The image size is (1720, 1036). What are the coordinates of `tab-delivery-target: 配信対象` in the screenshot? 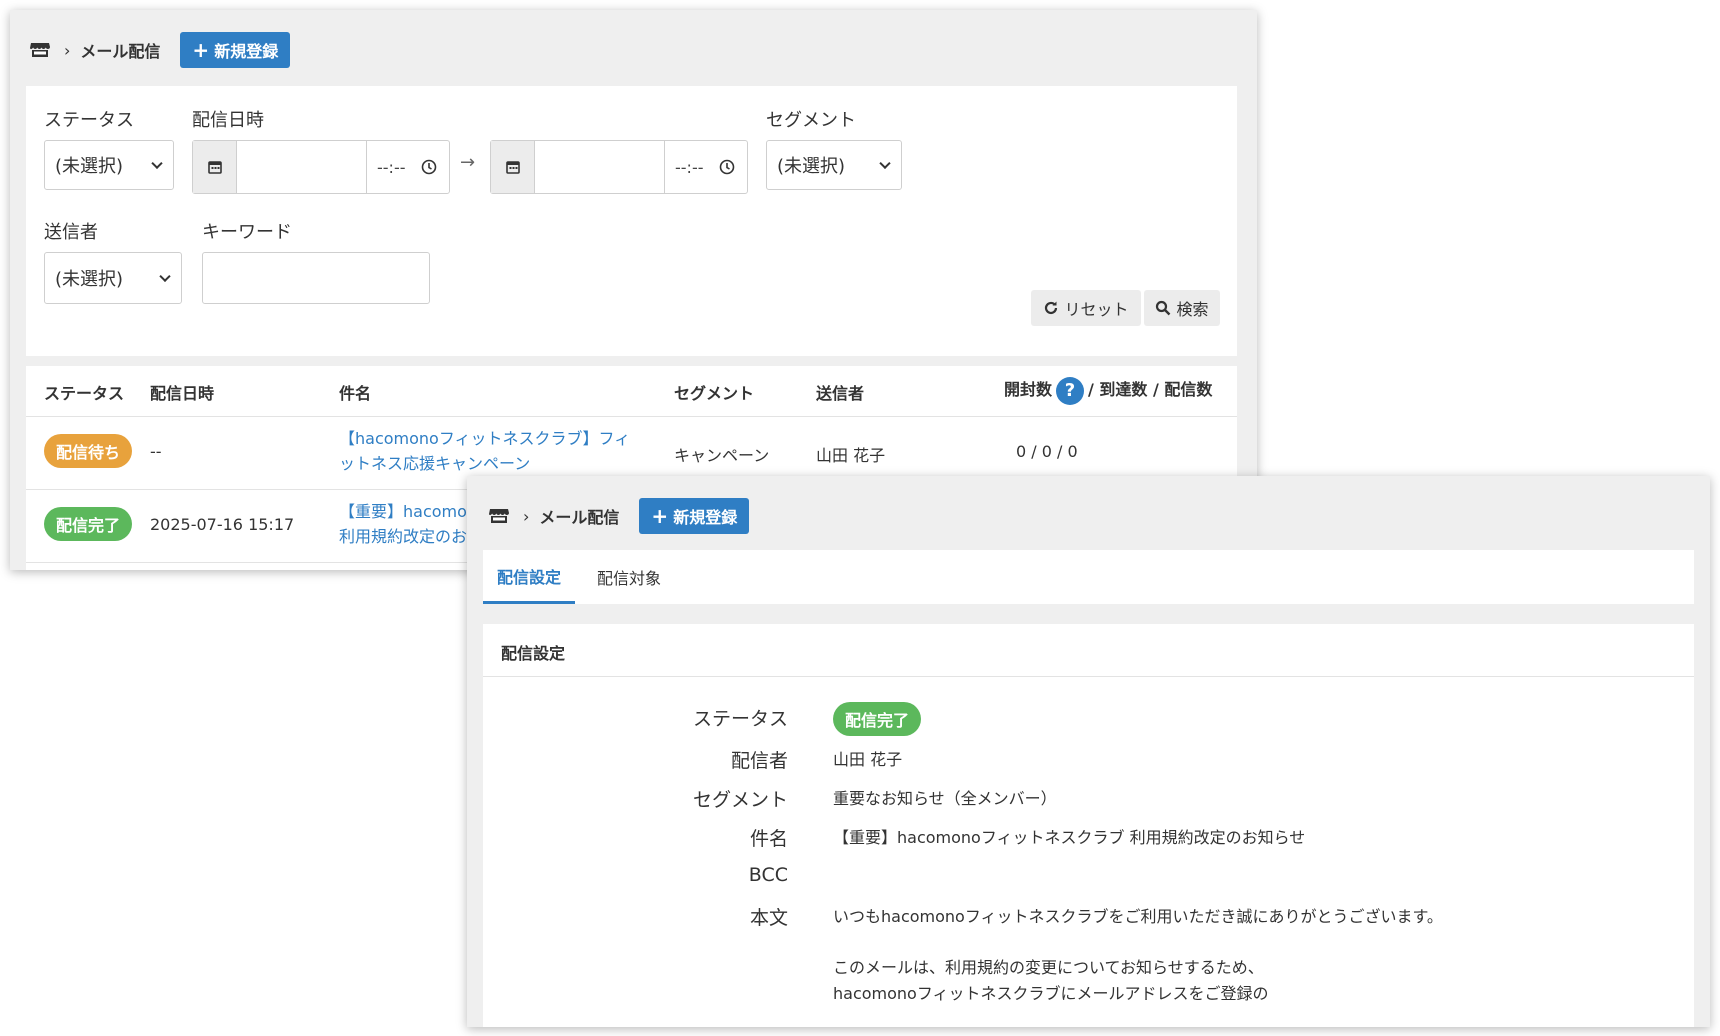 It's located at (629, 577).